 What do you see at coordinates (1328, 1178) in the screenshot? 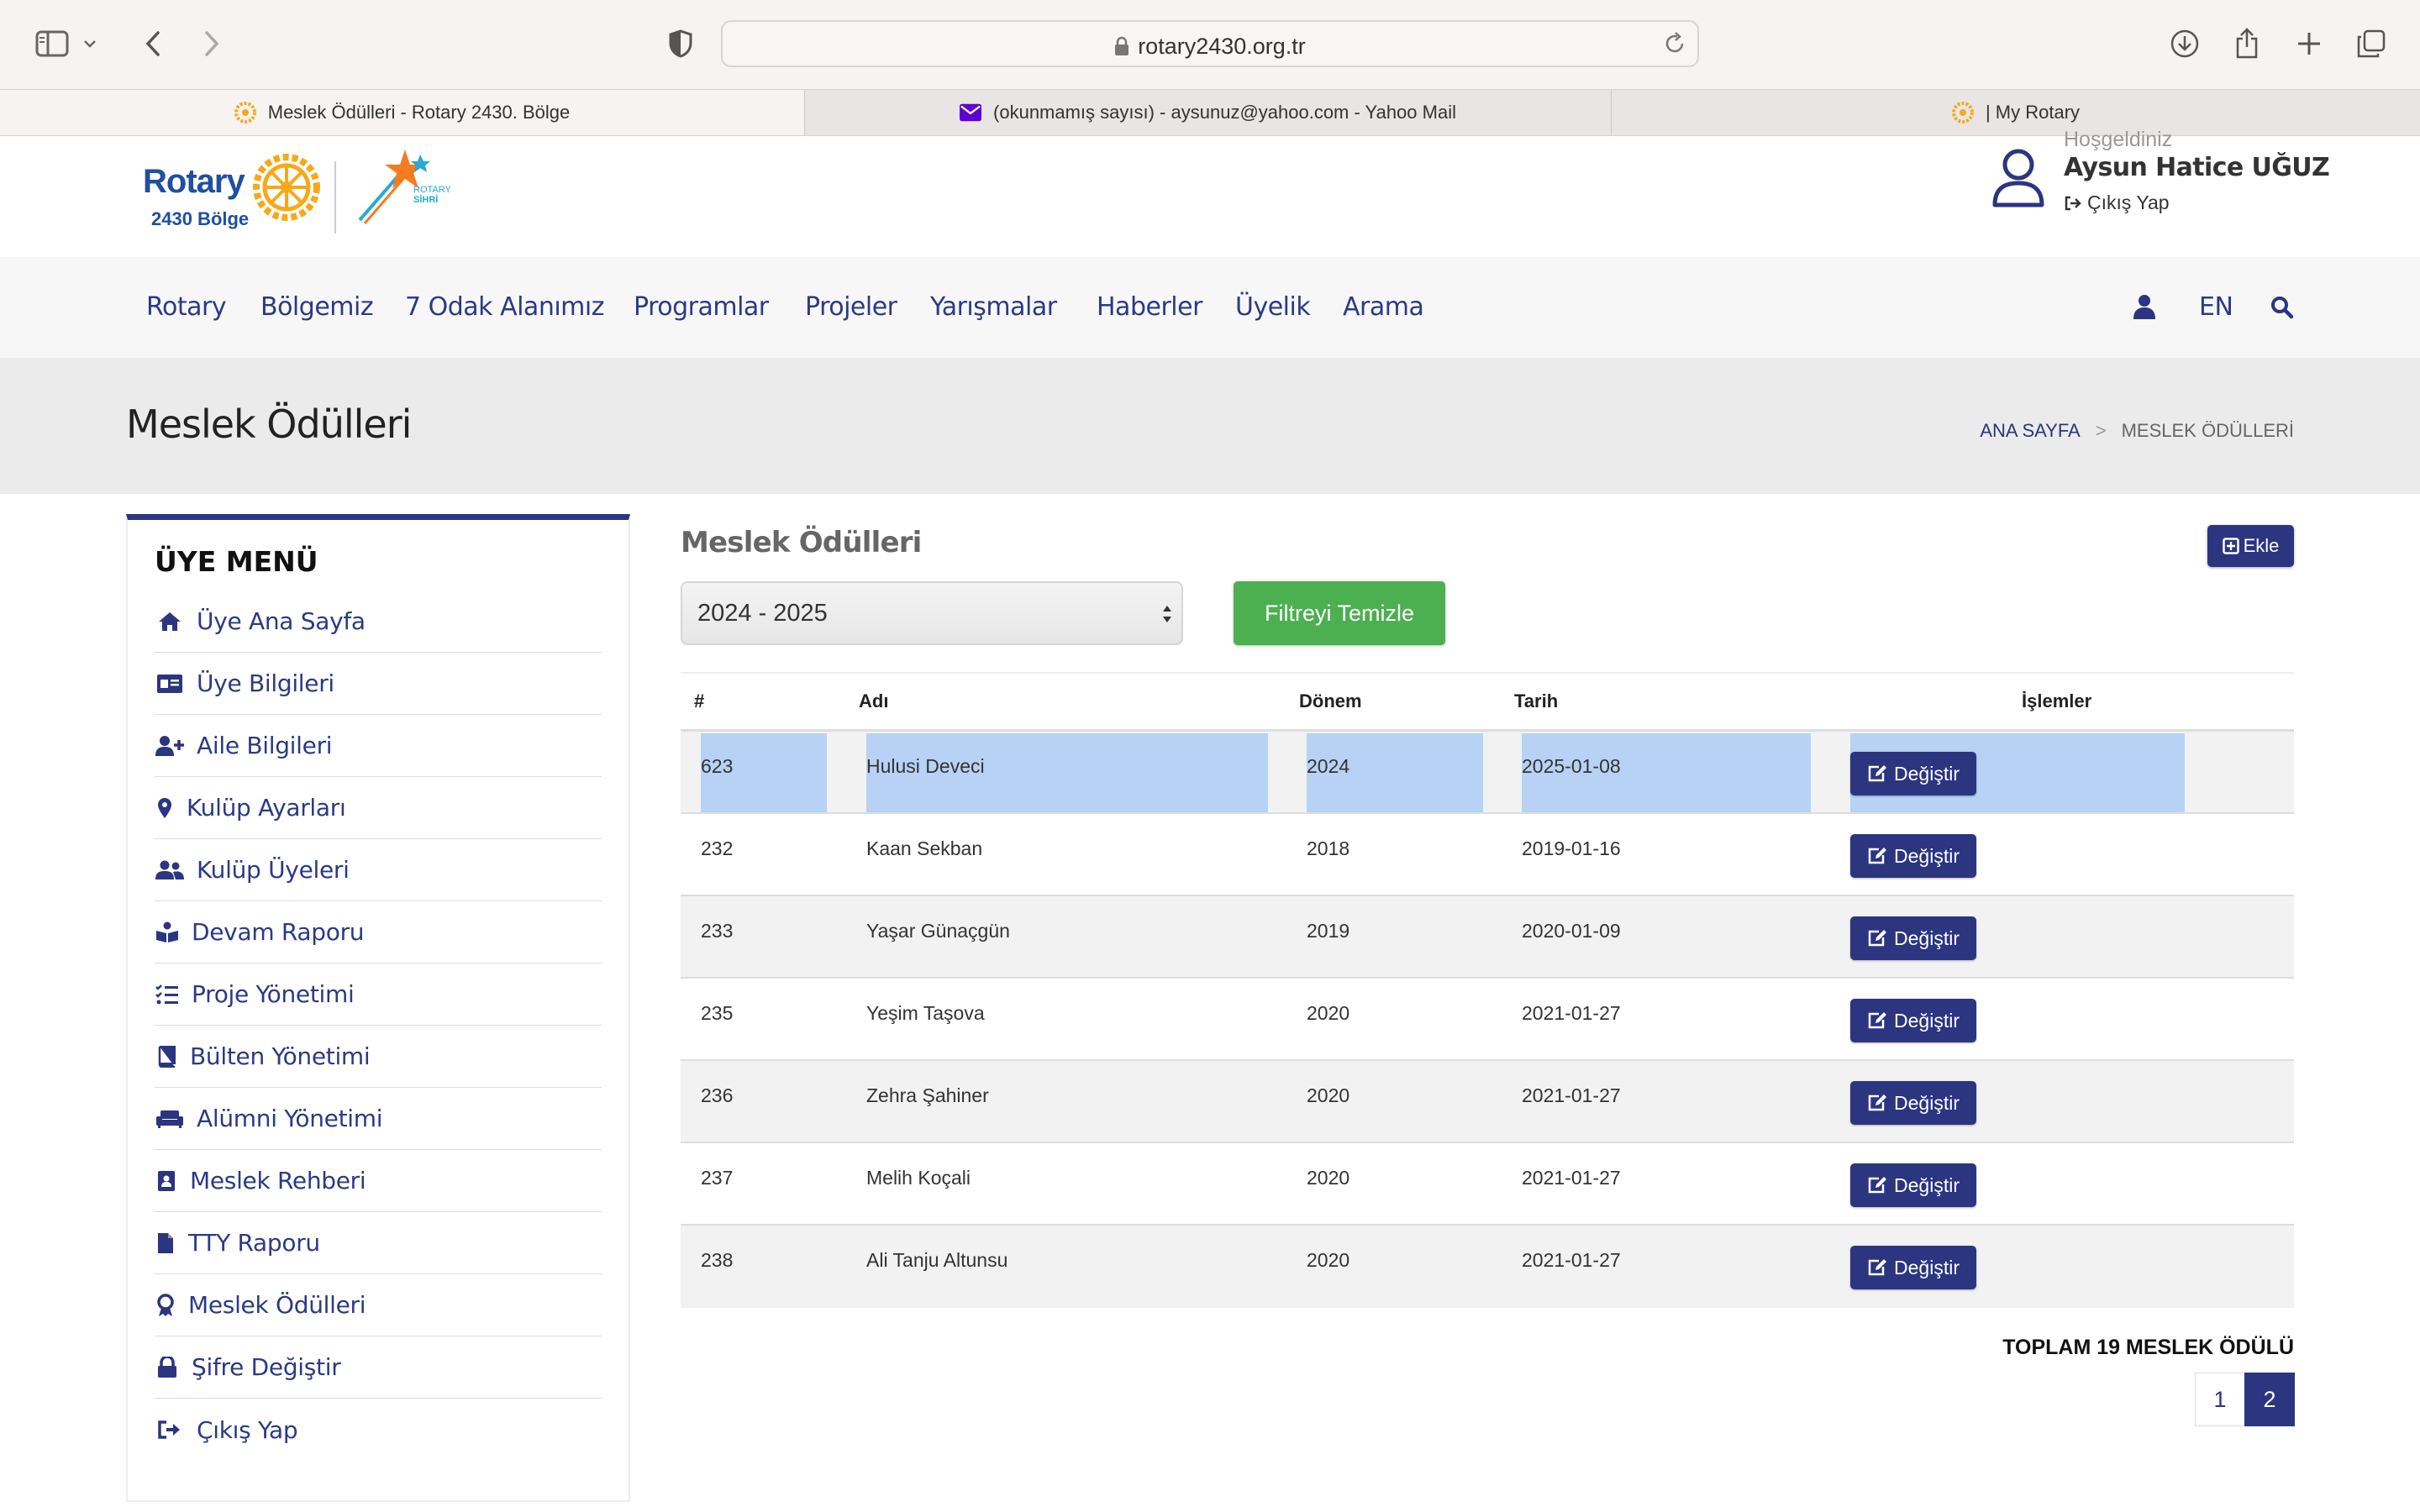
I see `cell-period: 2020` at bounding box center [1328, 1178].